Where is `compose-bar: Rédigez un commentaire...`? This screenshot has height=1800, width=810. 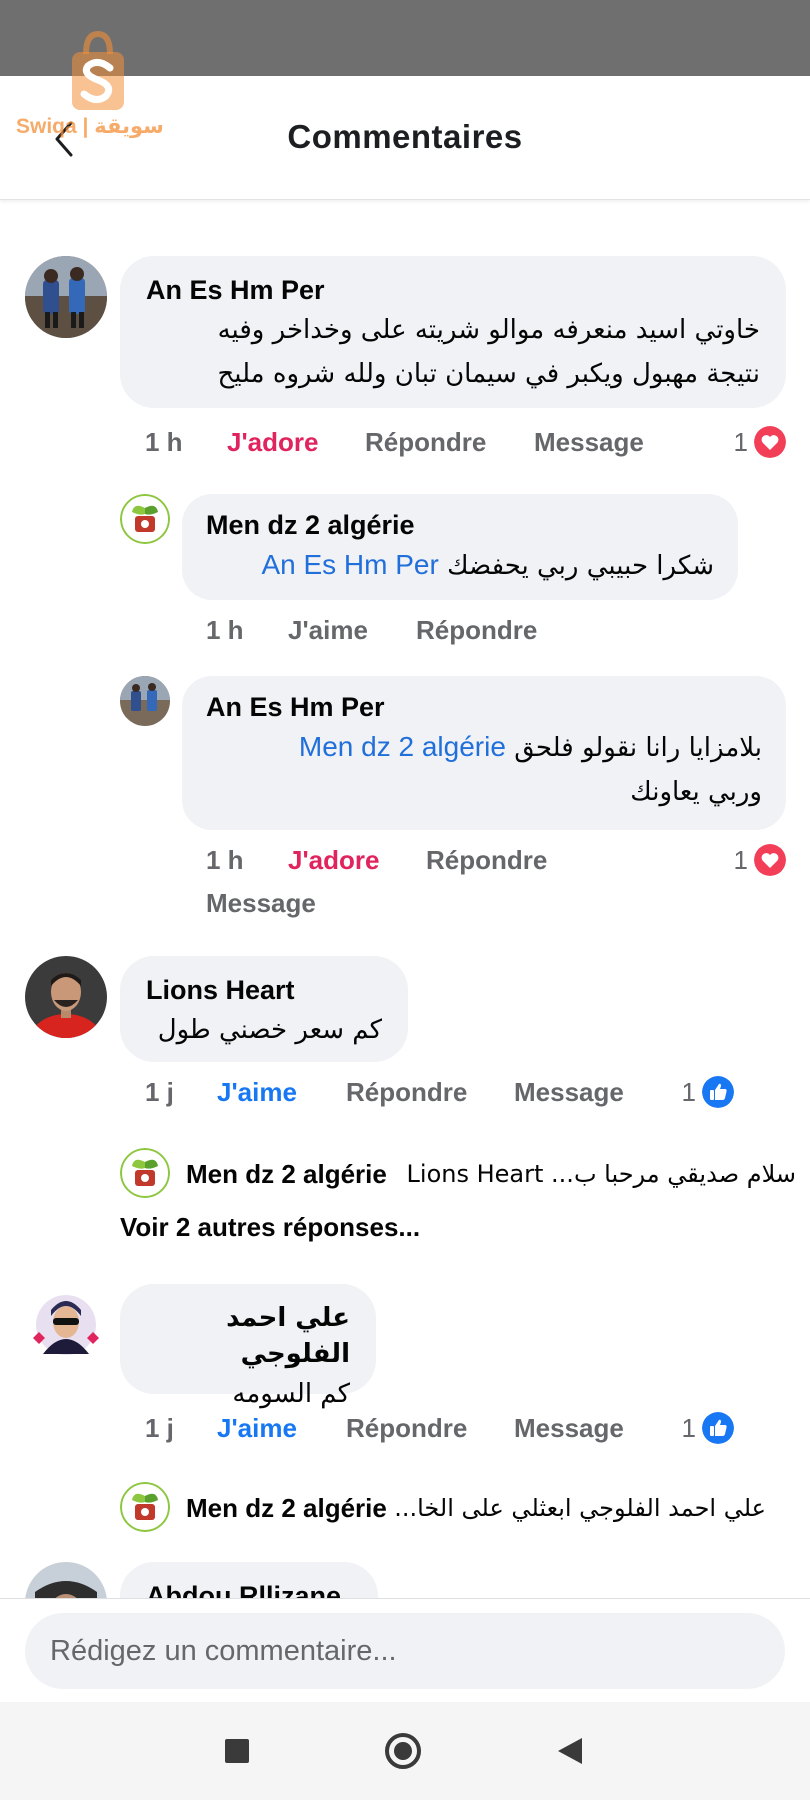 compose-bar: Rédigez un commentaire... is located at coordinates (405, 1650).